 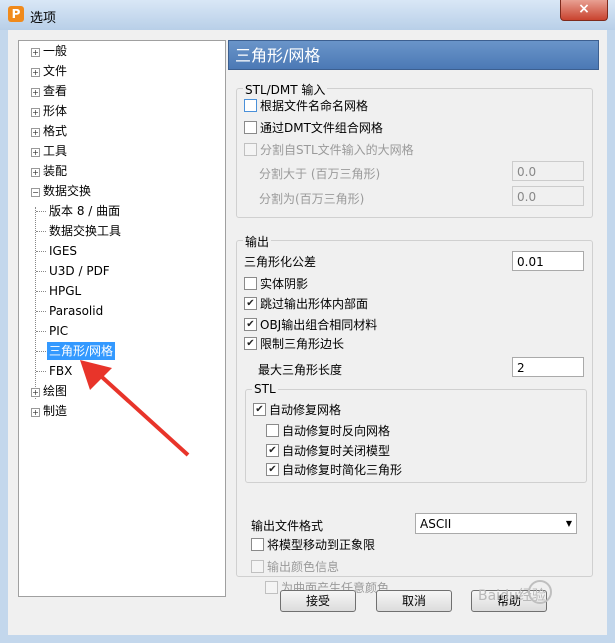 What do you see at coordinates (250, 324) in the screenshot?
I see `obj-combine-checkbox: ✔` at bounding box center [250, 324].